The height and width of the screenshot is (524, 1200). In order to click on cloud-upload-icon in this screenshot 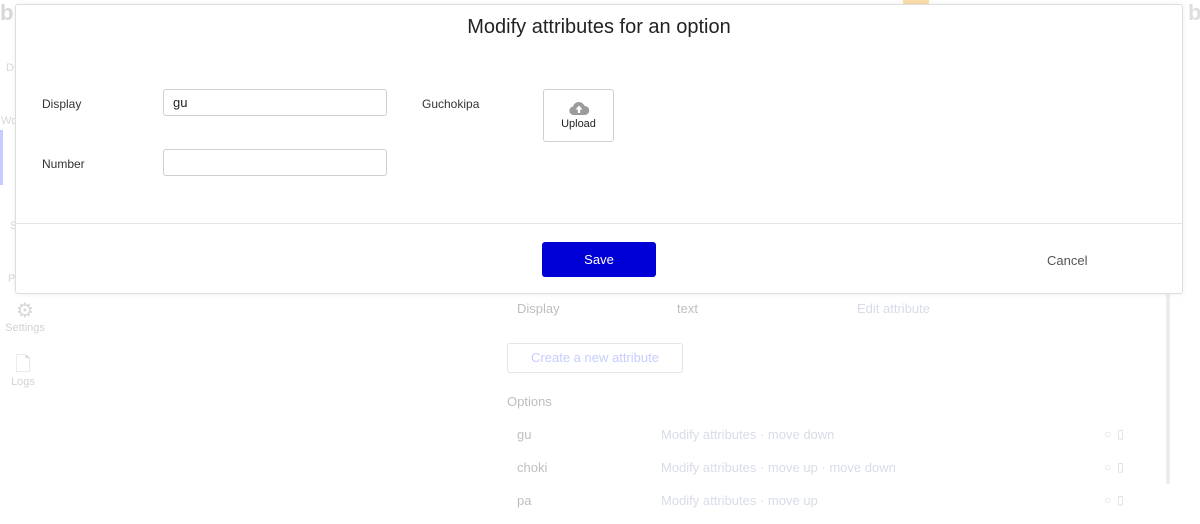, I will do `click(578, 108)`.